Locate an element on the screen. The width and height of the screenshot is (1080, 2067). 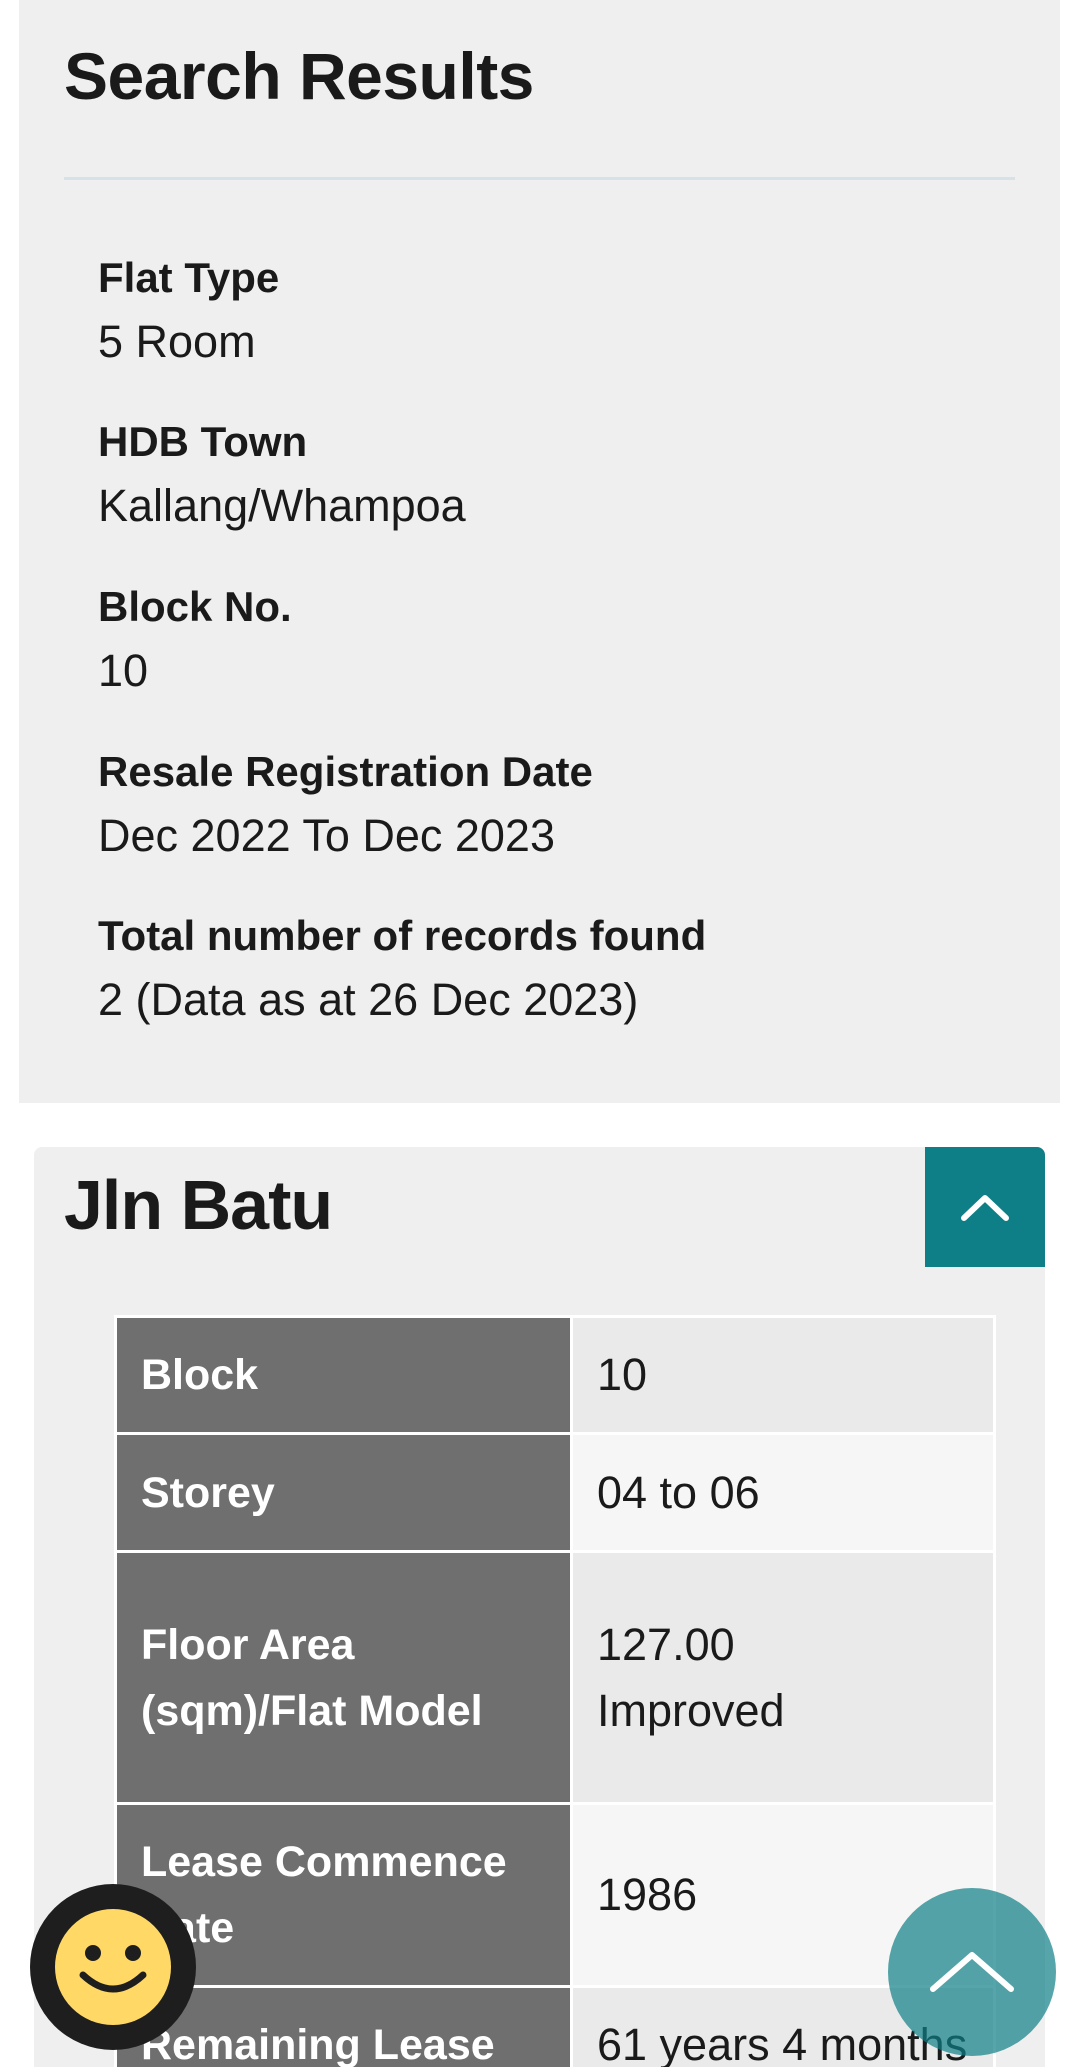
page-title: Search Results is located at coordinates (299, 76).